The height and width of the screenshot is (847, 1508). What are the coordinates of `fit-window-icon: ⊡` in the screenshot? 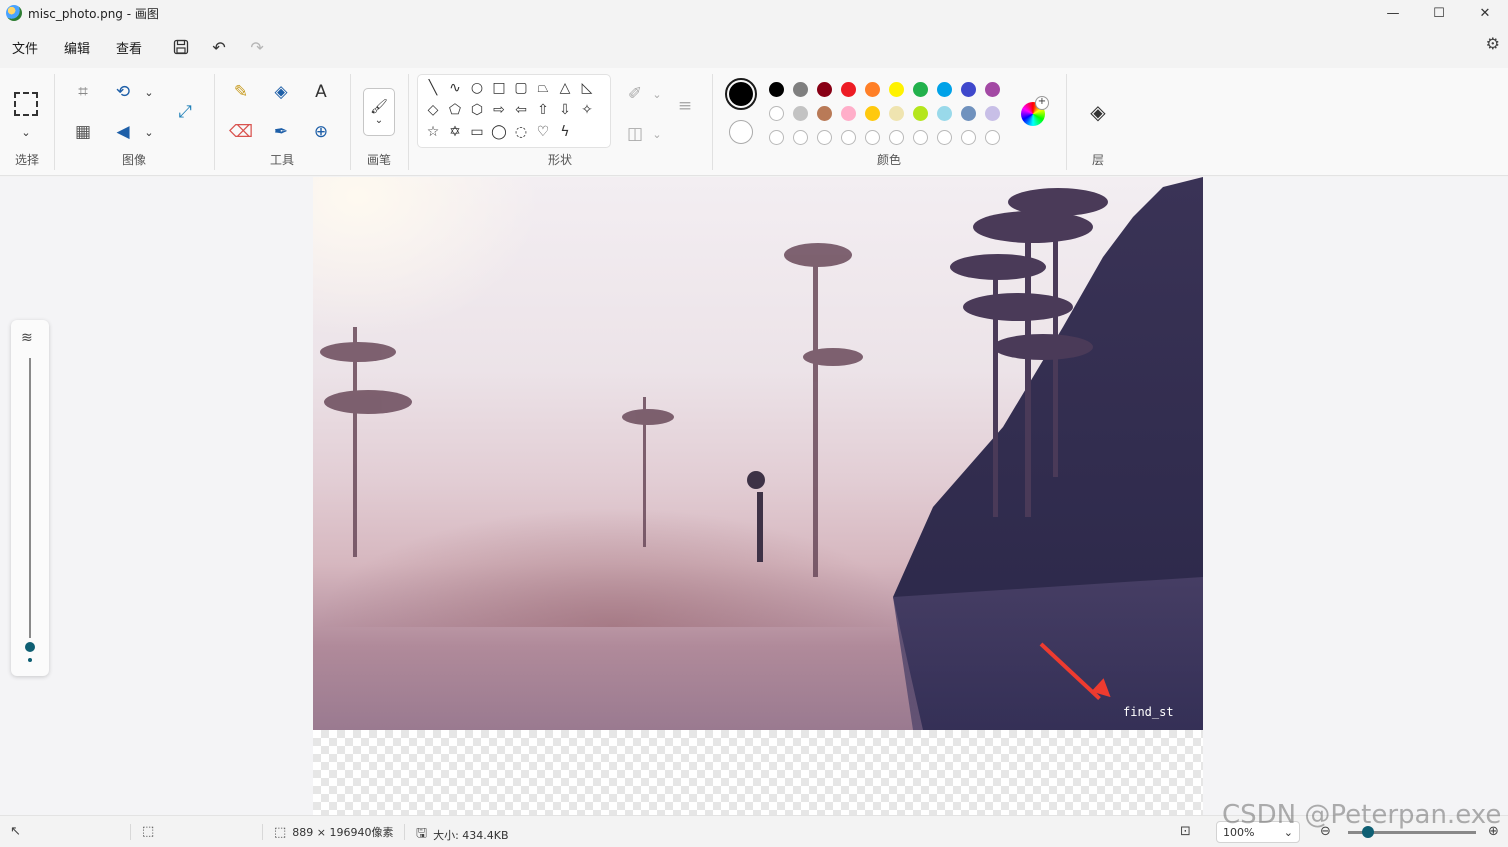 It's located at (1185, 831).